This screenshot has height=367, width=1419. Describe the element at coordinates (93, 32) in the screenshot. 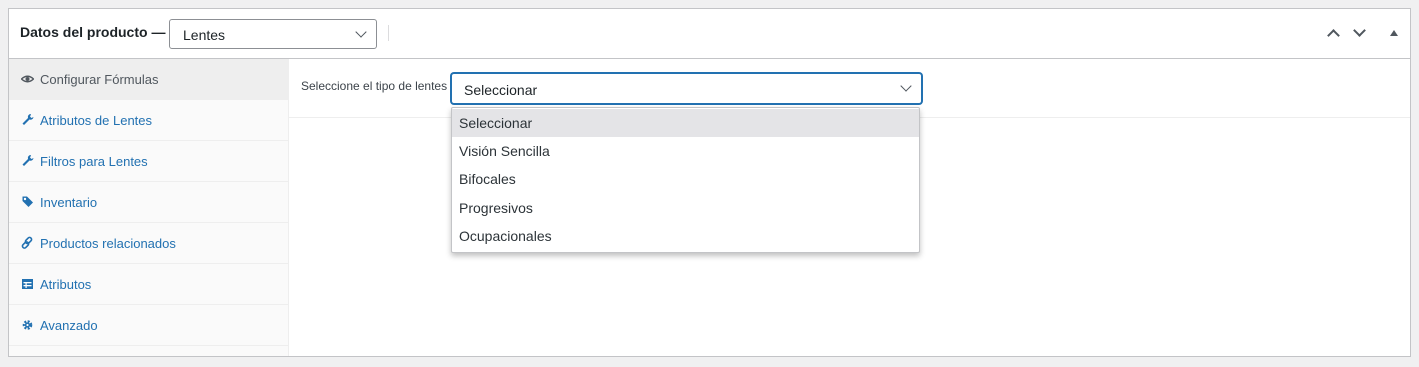

I see `product-data-title: Datos del producto —` at that location.